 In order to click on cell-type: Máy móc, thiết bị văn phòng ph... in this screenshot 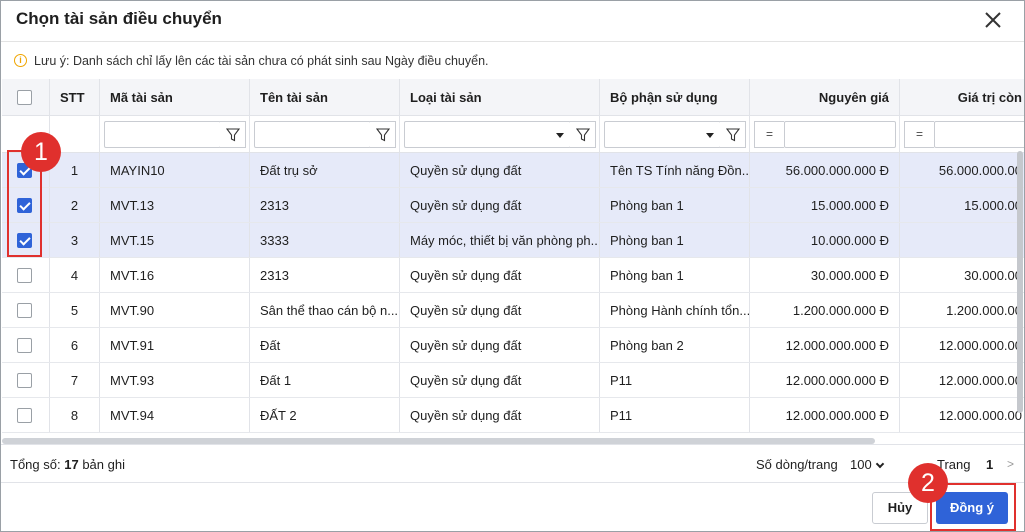, I will do `click(500, 240)`.